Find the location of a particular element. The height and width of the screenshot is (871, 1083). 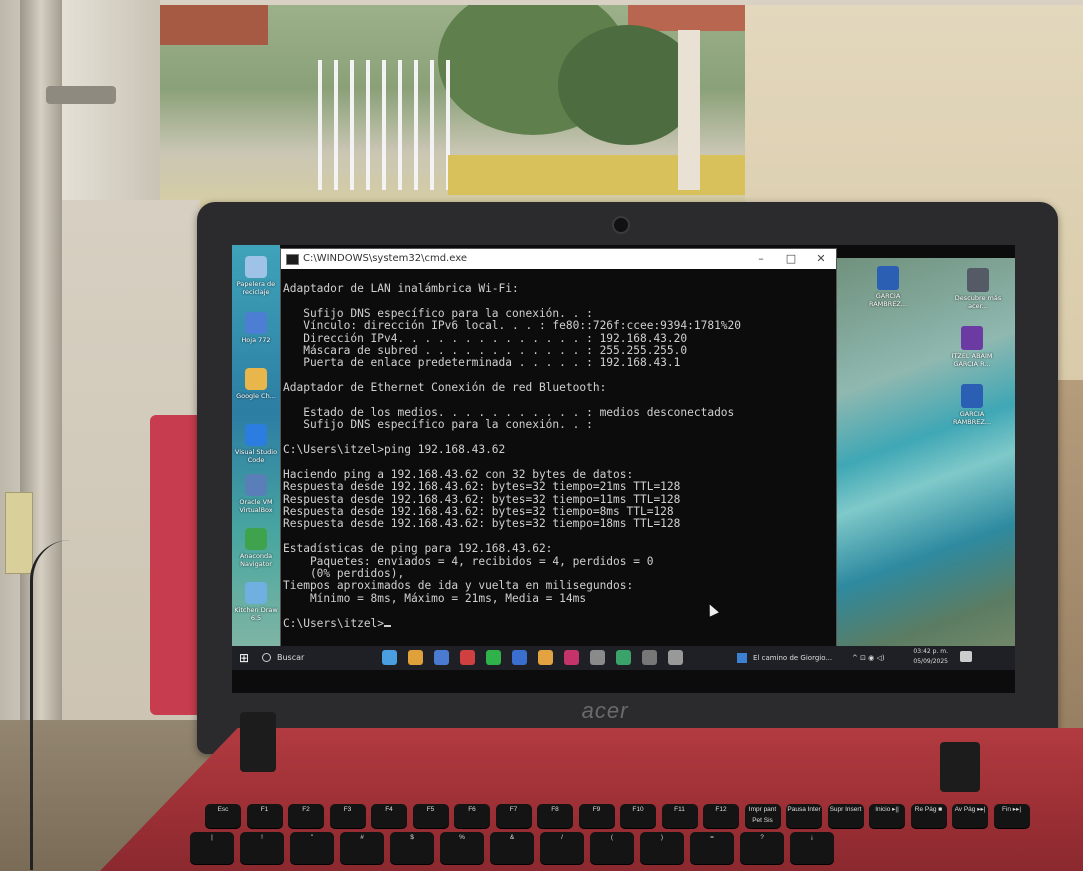

desktop-icon: Anaconda Navigator is located at coordinates (256, 548).